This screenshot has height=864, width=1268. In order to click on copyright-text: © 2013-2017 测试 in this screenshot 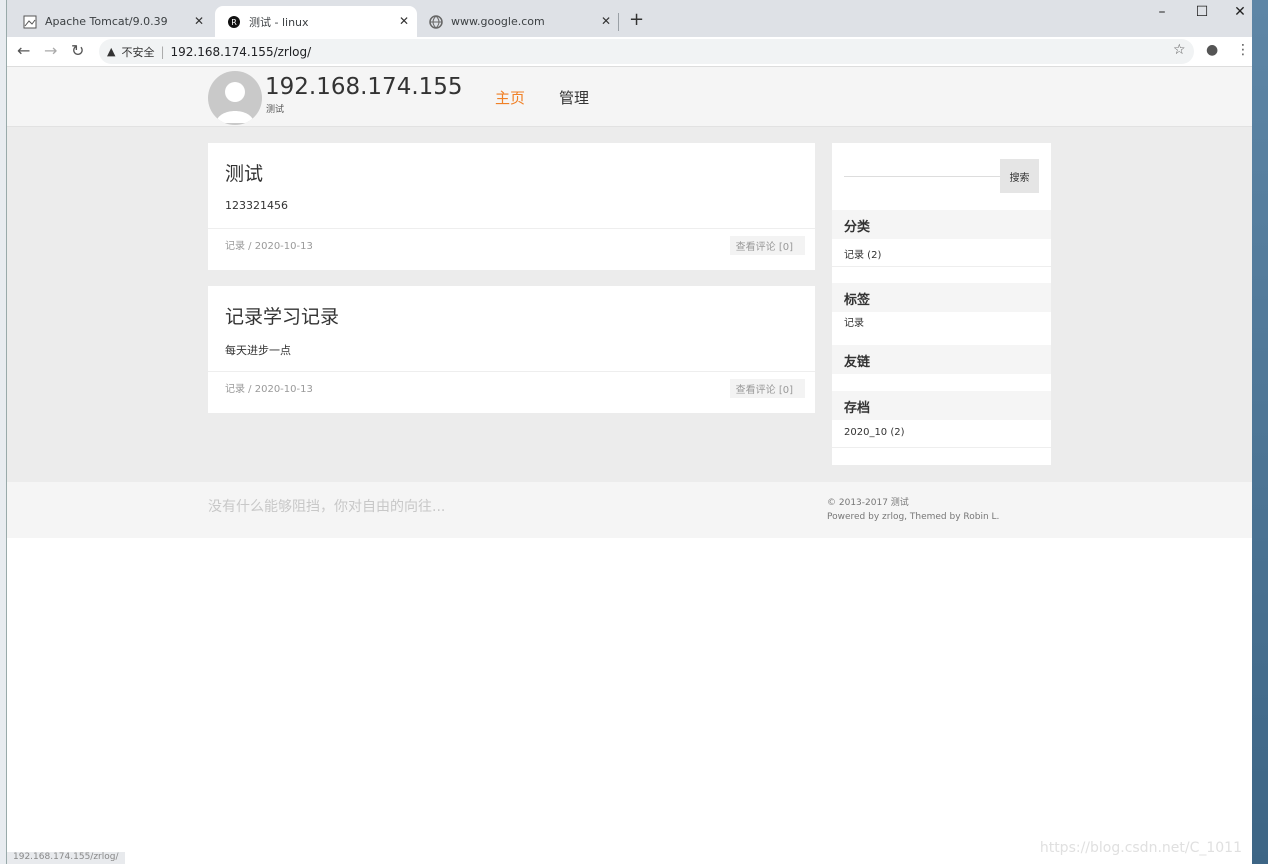, I will do `click(868, 503)`.